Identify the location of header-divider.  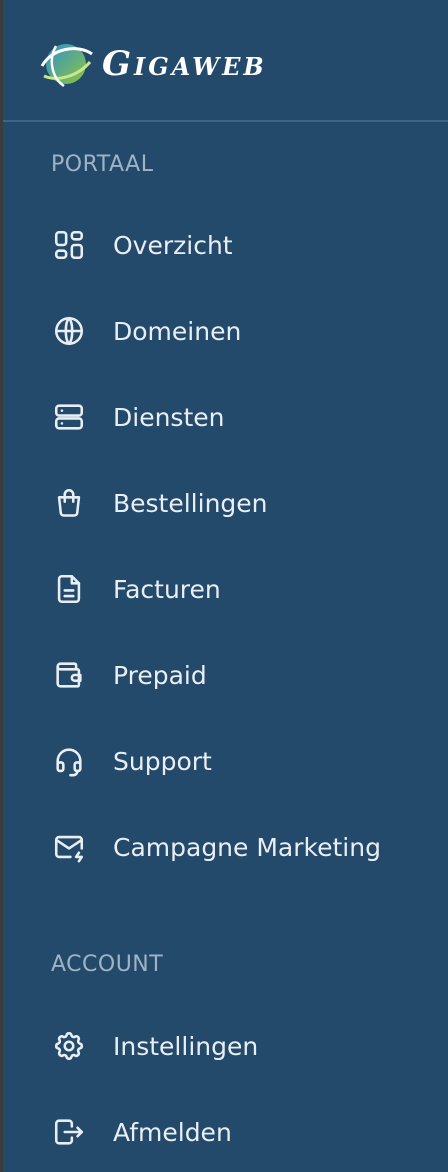
(225, 121).